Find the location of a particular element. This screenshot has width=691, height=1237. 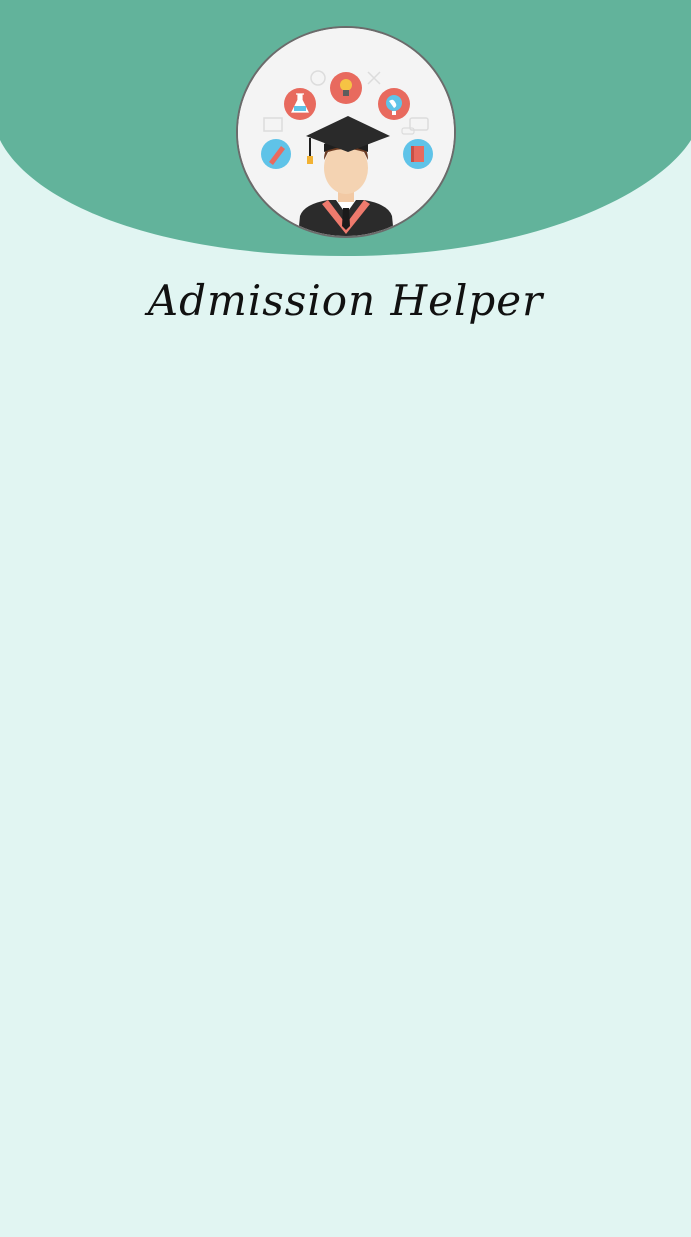

globe-icon is located at coordinates (394, 104).